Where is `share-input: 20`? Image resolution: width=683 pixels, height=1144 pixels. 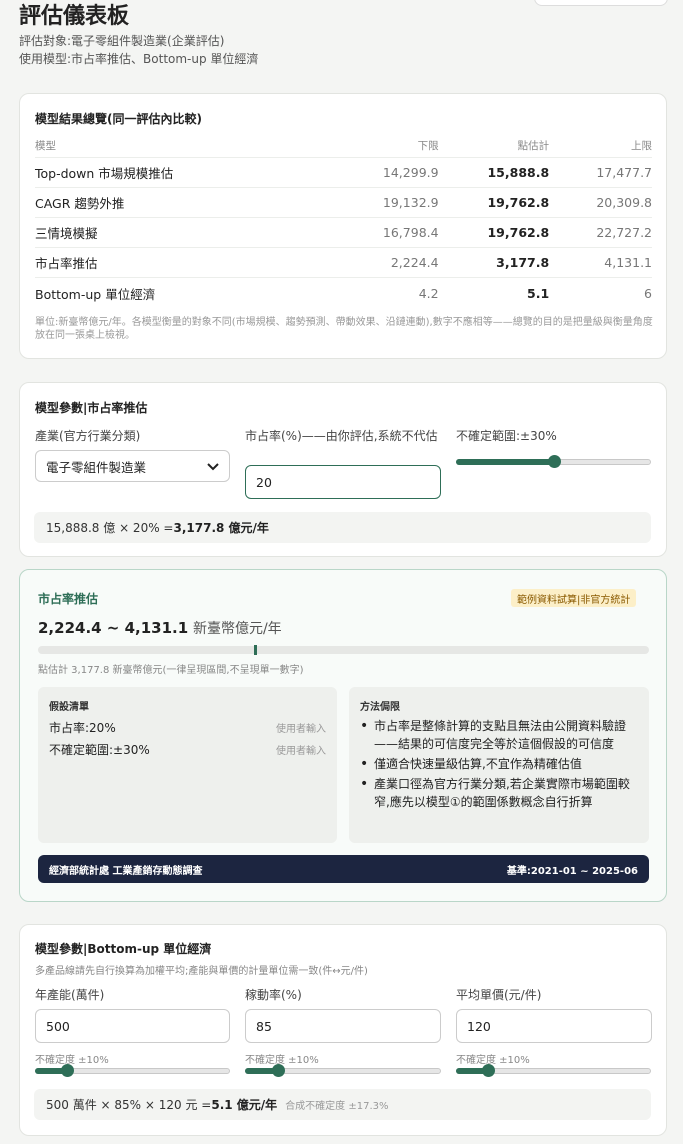
share-input: 20 is located at coordinates (343, 482).